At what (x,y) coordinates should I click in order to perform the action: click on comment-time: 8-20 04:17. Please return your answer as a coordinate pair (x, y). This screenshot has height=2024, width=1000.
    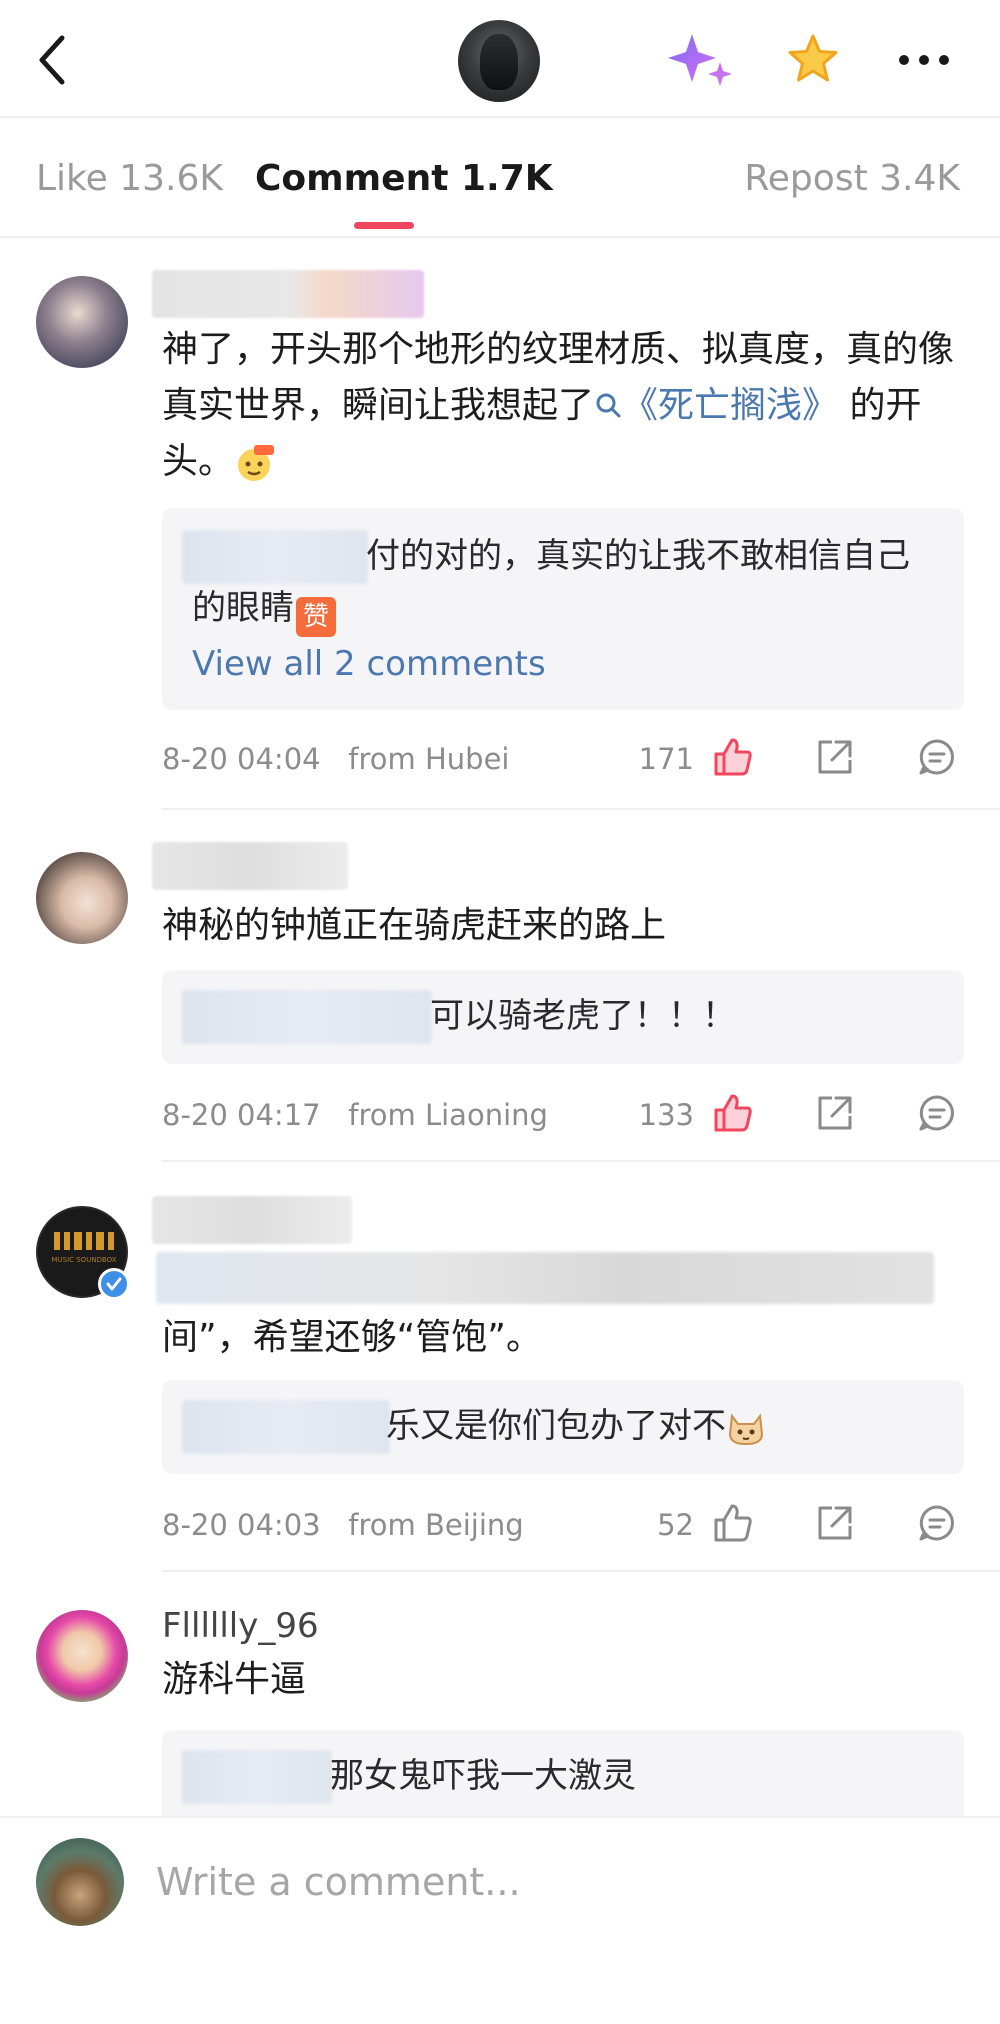
    Looking at the image, I should click on (241, 1115).